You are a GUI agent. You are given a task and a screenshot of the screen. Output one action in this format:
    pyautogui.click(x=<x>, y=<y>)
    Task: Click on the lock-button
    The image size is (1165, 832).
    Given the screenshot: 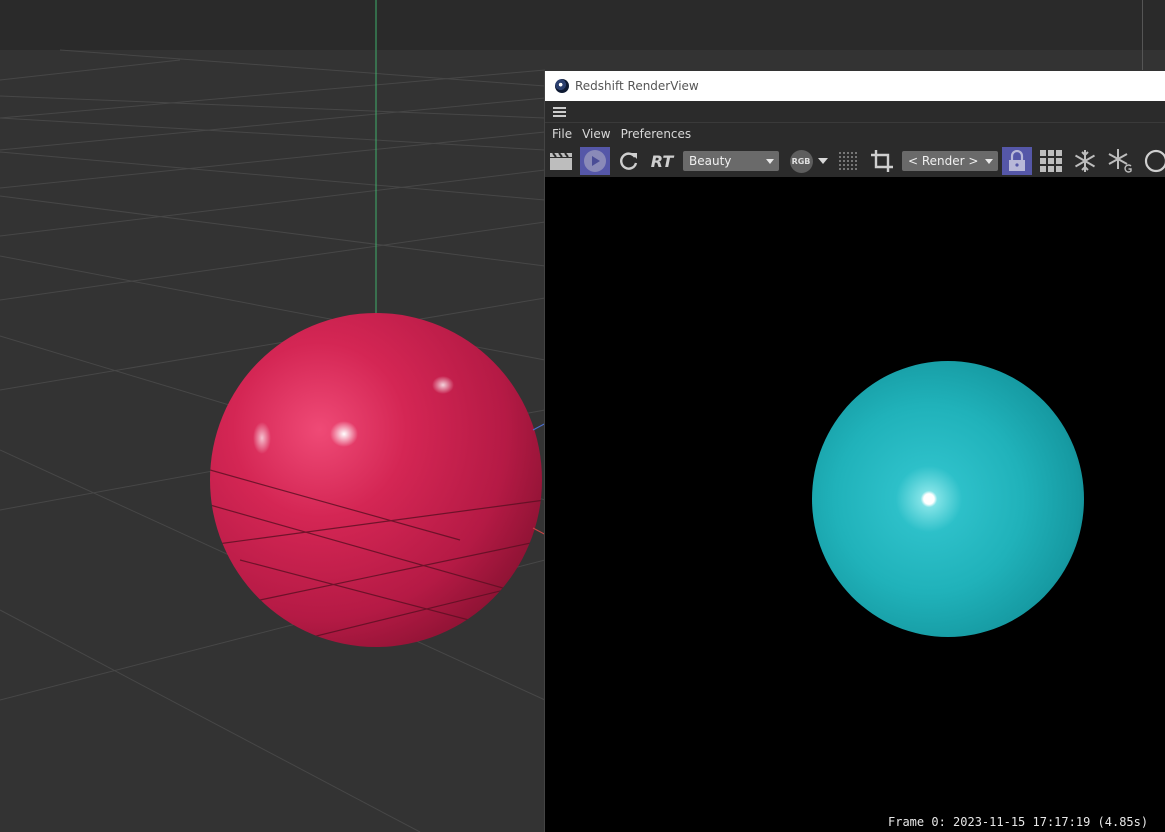 What is the action you would take?
    pyautogui.click(x=1017, y=161)
    